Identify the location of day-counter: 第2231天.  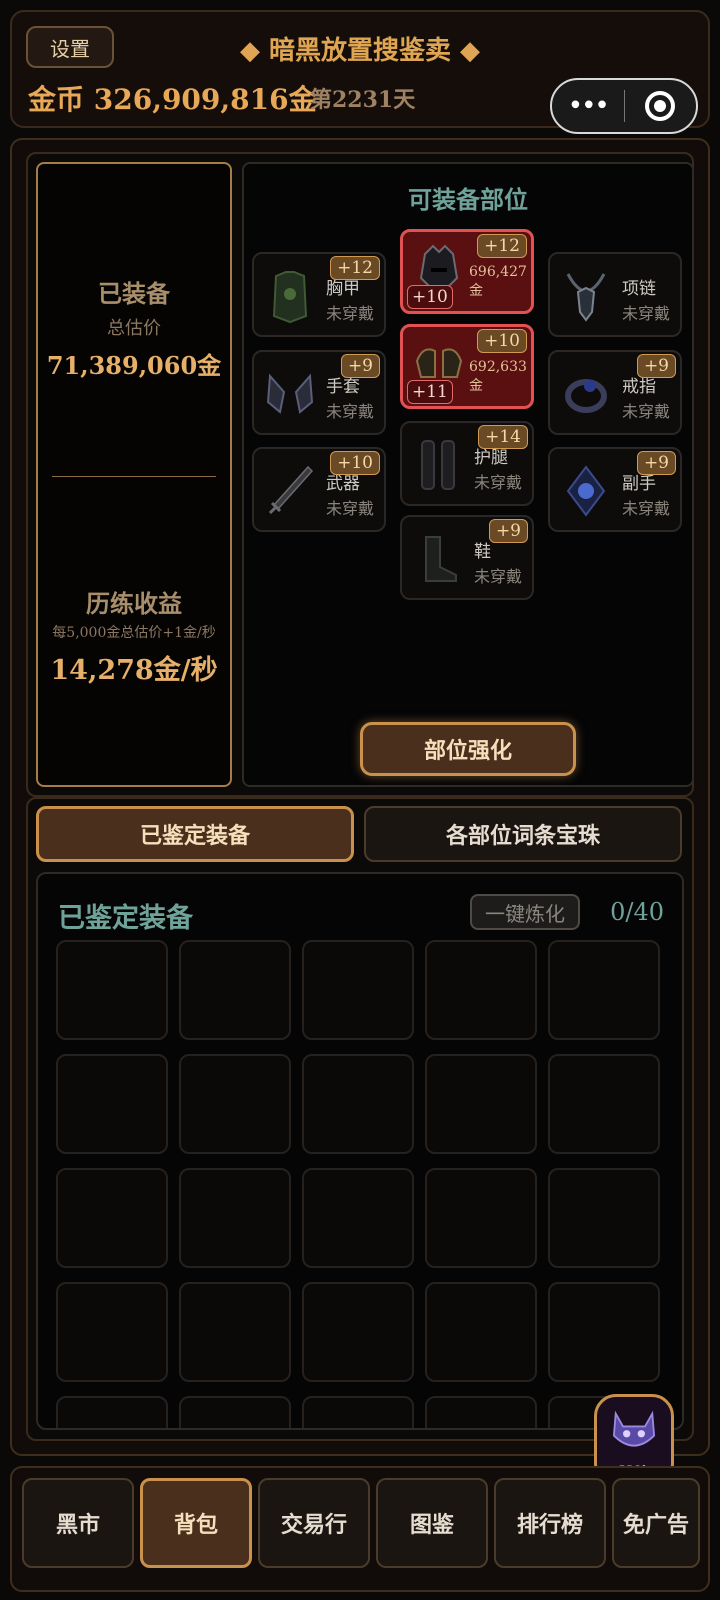
(363, 100).